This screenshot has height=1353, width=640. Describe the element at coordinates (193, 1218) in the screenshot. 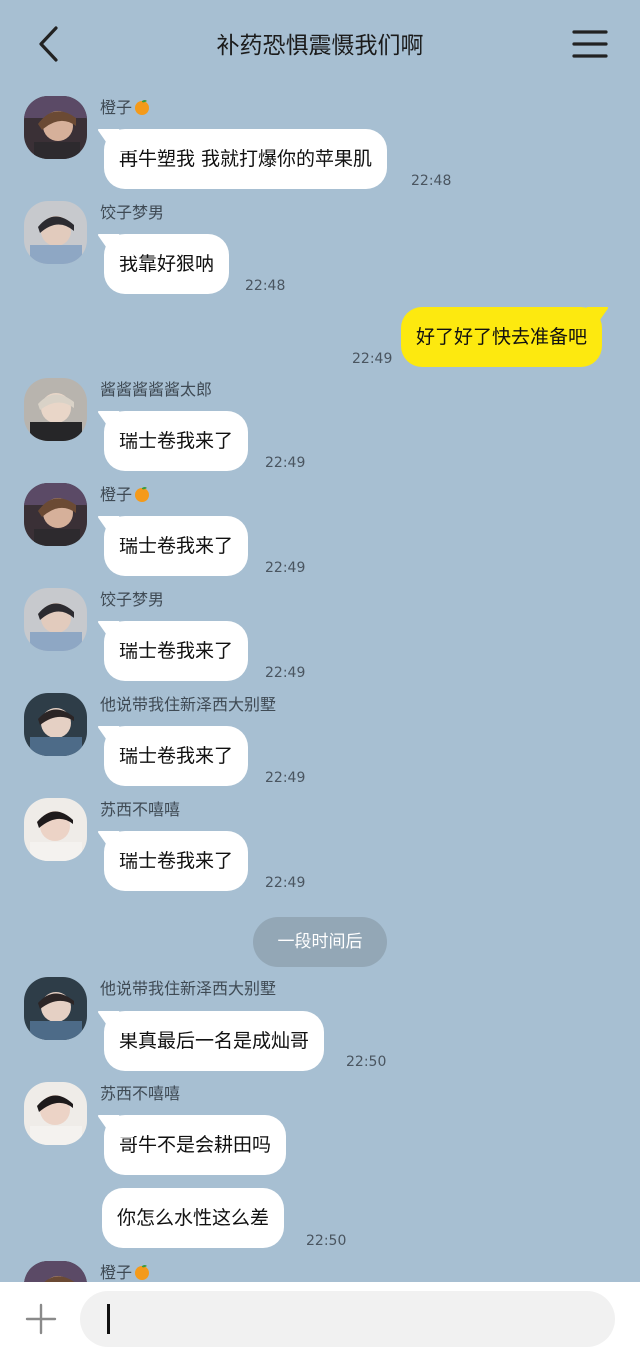

I see `message-bubble: 你怎么水性这么差` at that location.